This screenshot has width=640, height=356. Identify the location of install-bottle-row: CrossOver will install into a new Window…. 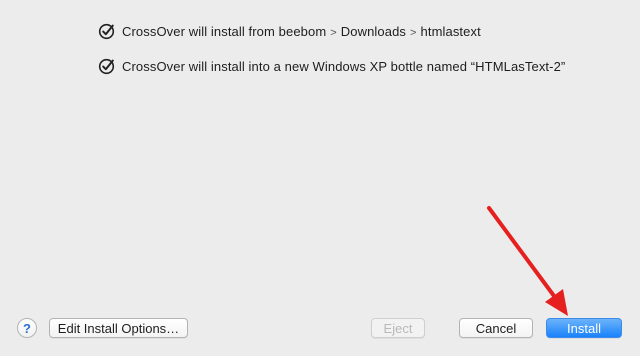
(331, 66).